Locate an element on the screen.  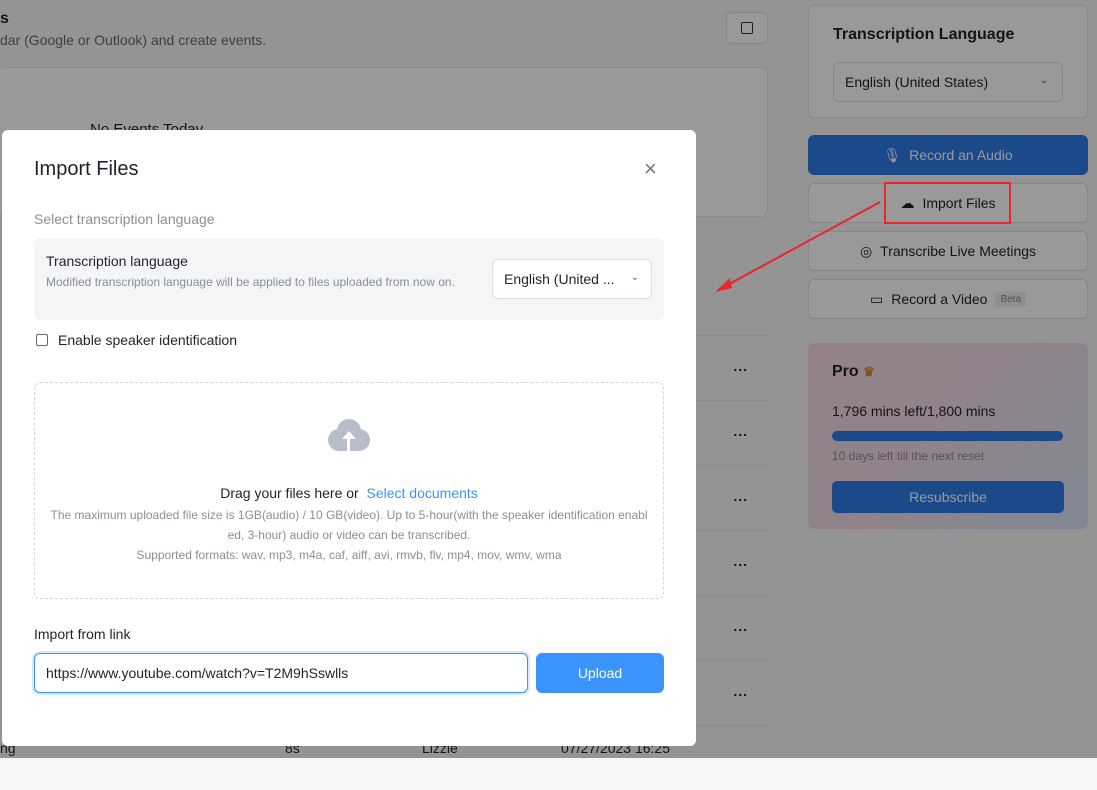
select-documents-link: Select documents is located at coordinates (422, 493).